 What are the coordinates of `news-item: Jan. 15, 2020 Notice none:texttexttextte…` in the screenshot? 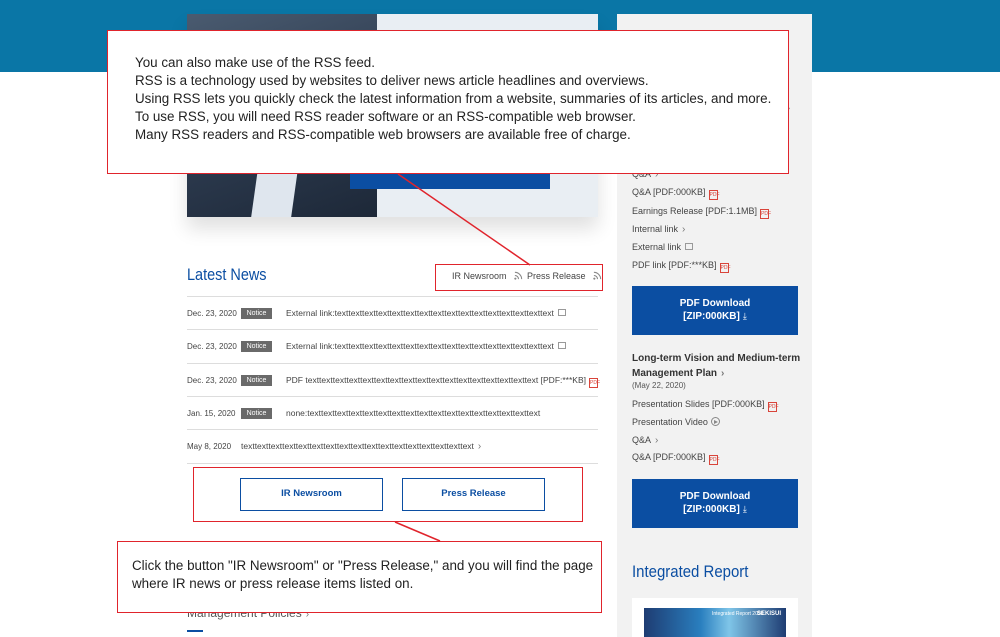 It's located at (392, 413).